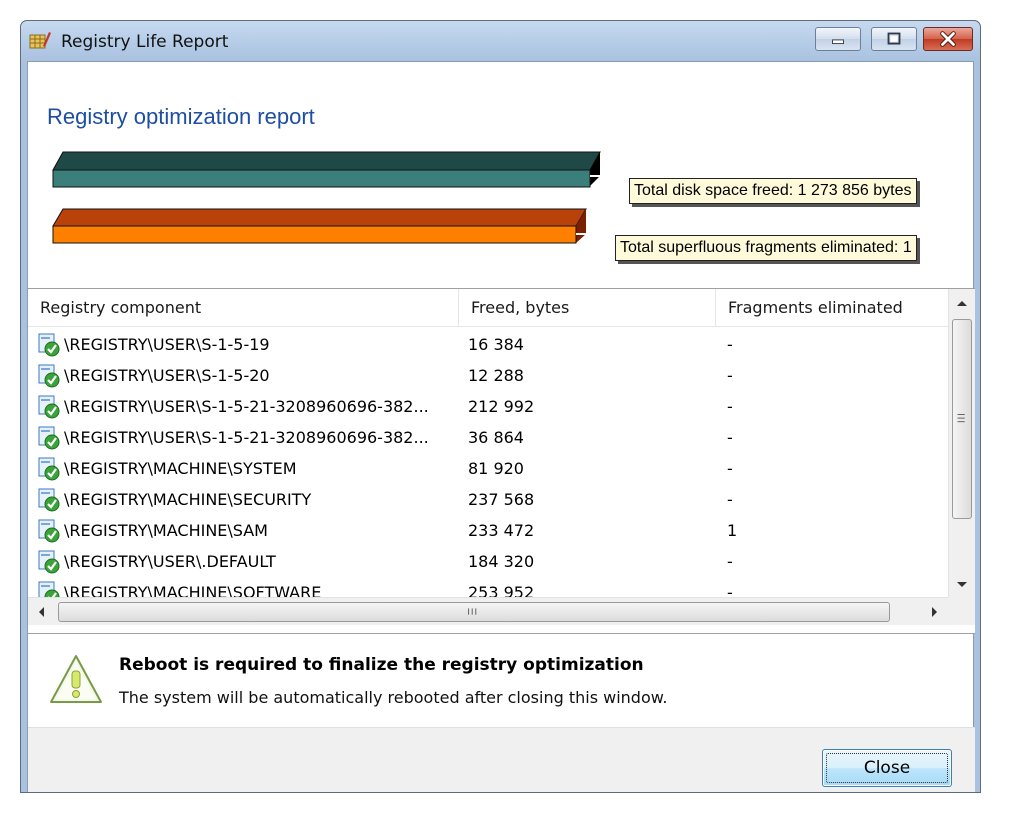 The image size is (1020, 820). I want to click on close-button: Close, so click(887, 768).